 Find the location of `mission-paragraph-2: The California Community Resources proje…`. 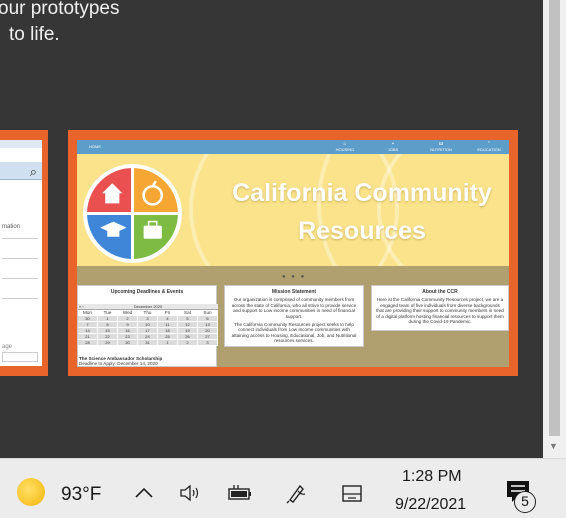

mission-paragraph-2: The California Community Resources proje… is located at coordinates (294, 333).